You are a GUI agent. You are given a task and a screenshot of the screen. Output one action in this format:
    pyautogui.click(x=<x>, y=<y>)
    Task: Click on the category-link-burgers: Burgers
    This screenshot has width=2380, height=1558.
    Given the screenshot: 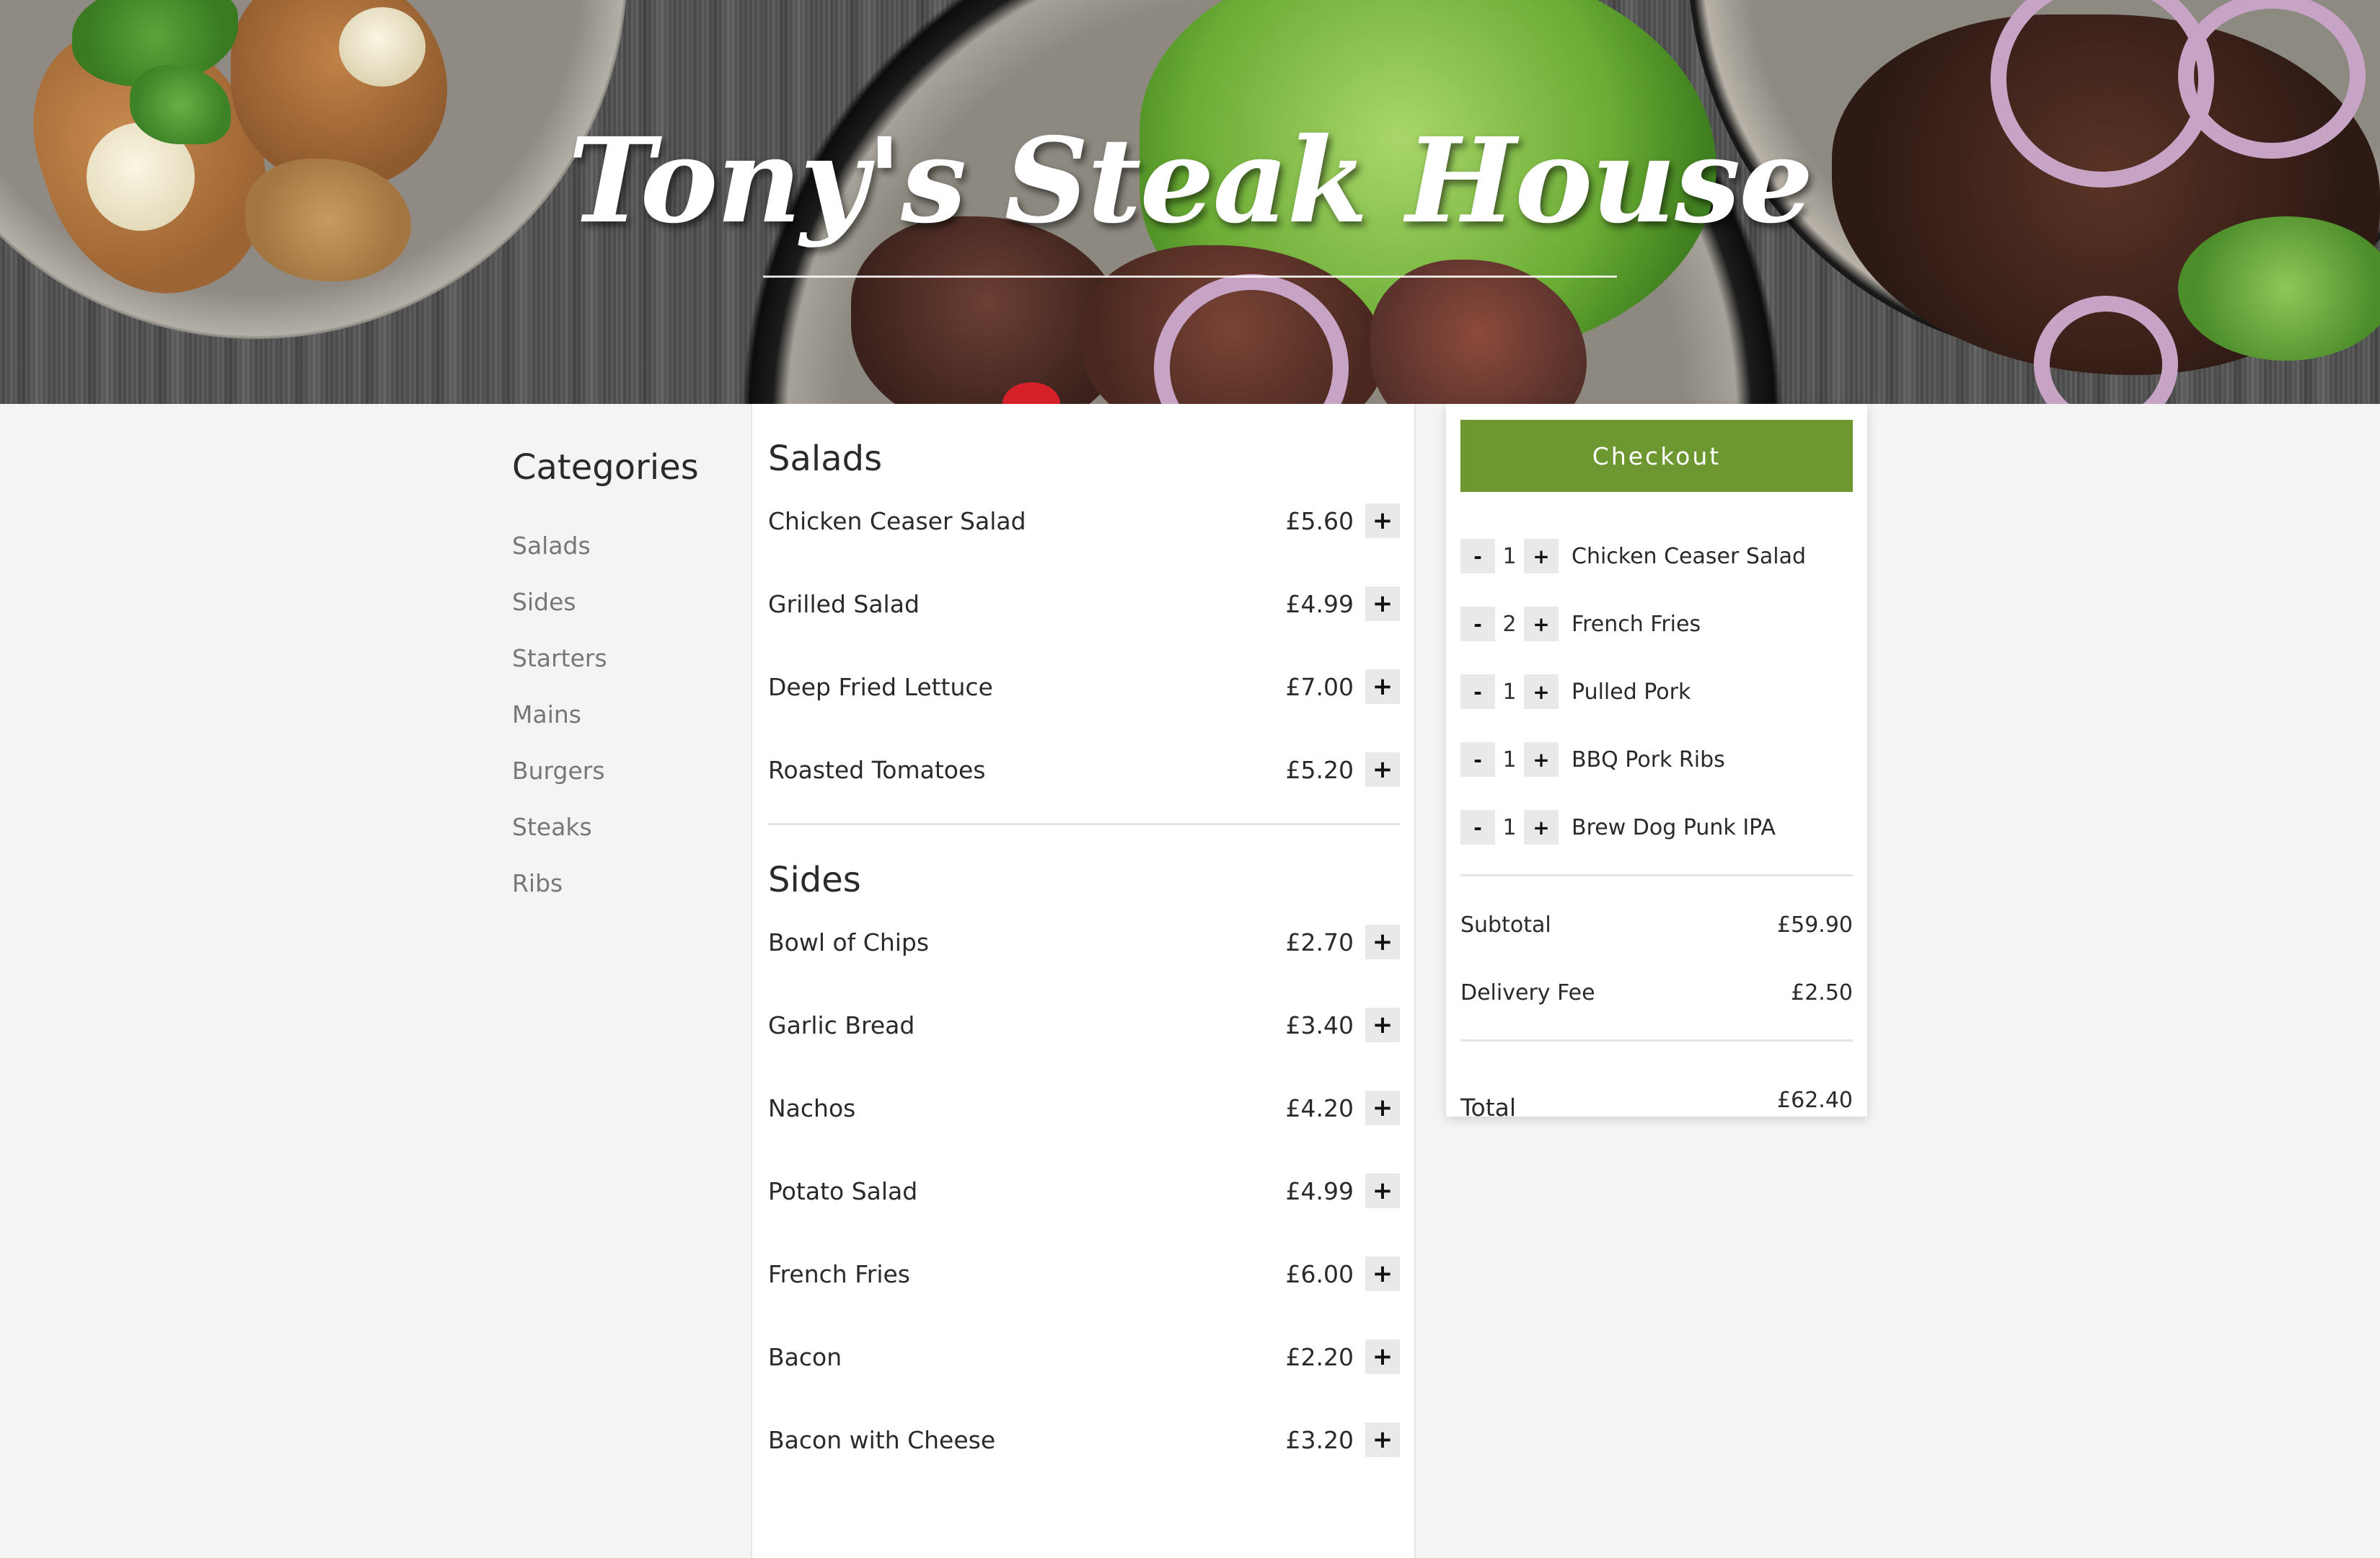 What is the action you would take?
    pyautogui.click(x=631, y=786)
    